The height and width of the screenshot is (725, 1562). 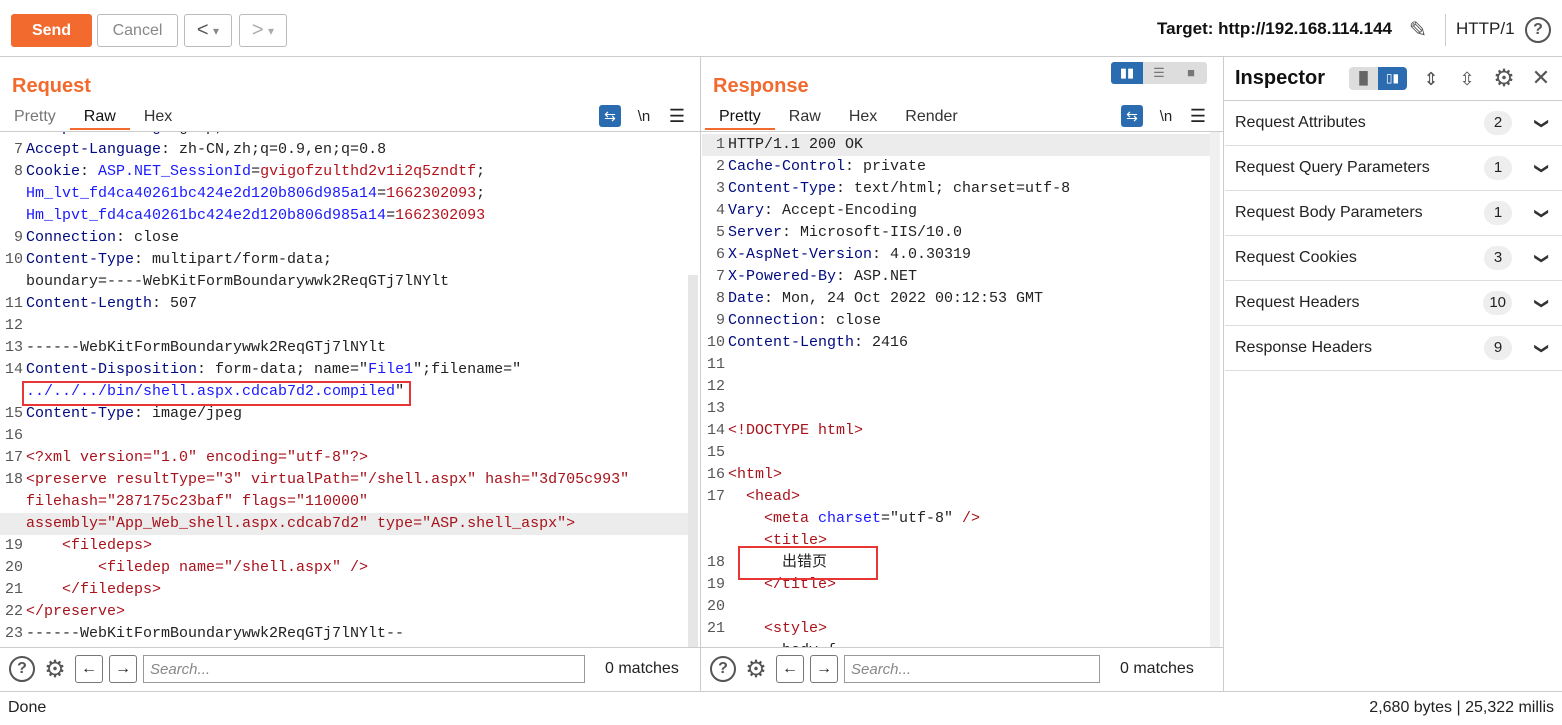 What do you see at coordinates (344, 458) in the screenshot?
I see `code-line: 17 <?xml version="1.0" encoding="utf-8"?>` at bounding box center [344, 458].